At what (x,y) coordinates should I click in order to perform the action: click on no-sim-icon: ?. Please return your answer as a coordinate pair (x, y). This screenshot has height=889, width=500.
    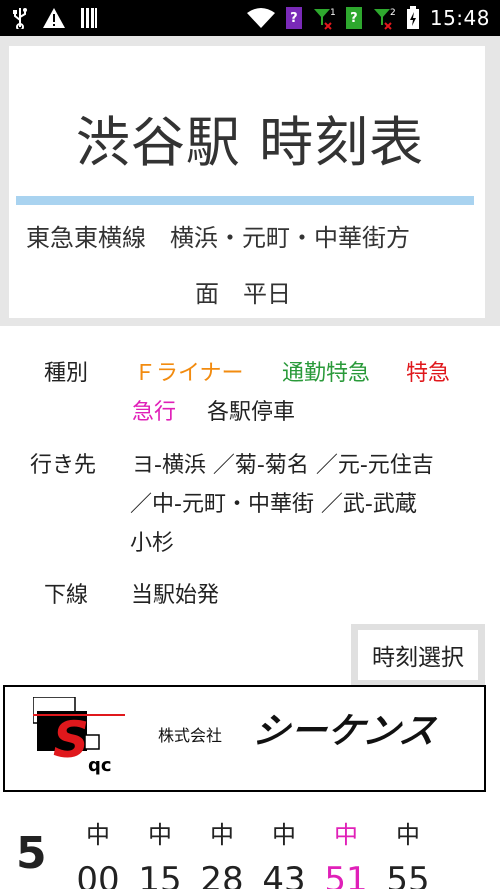
    Looking at the image, I should click on (293, 18).